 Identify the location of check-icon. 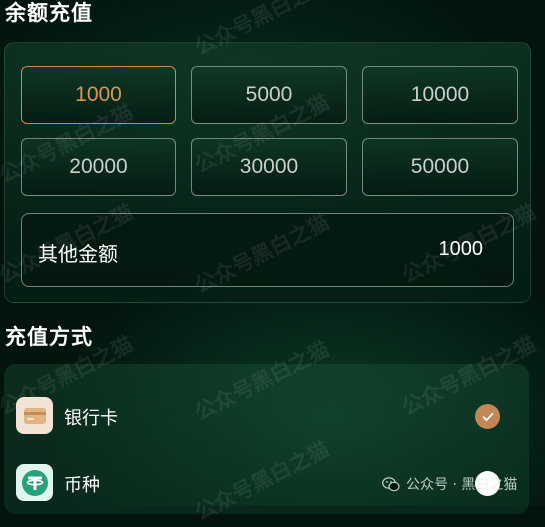
(487, 416).